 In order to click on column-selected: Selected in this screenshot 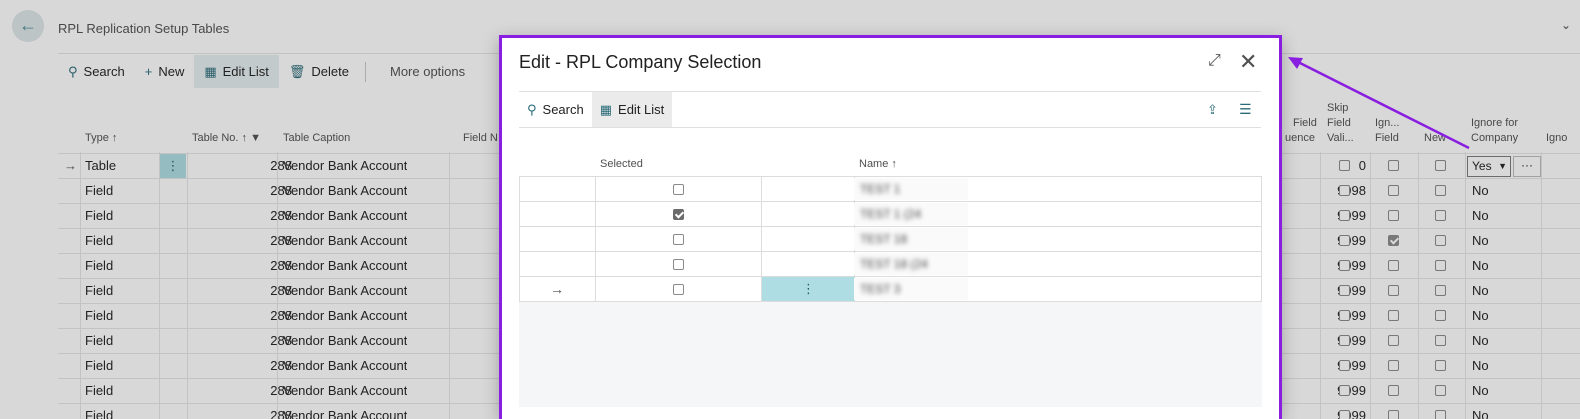, I will do `click(621, 164)`.